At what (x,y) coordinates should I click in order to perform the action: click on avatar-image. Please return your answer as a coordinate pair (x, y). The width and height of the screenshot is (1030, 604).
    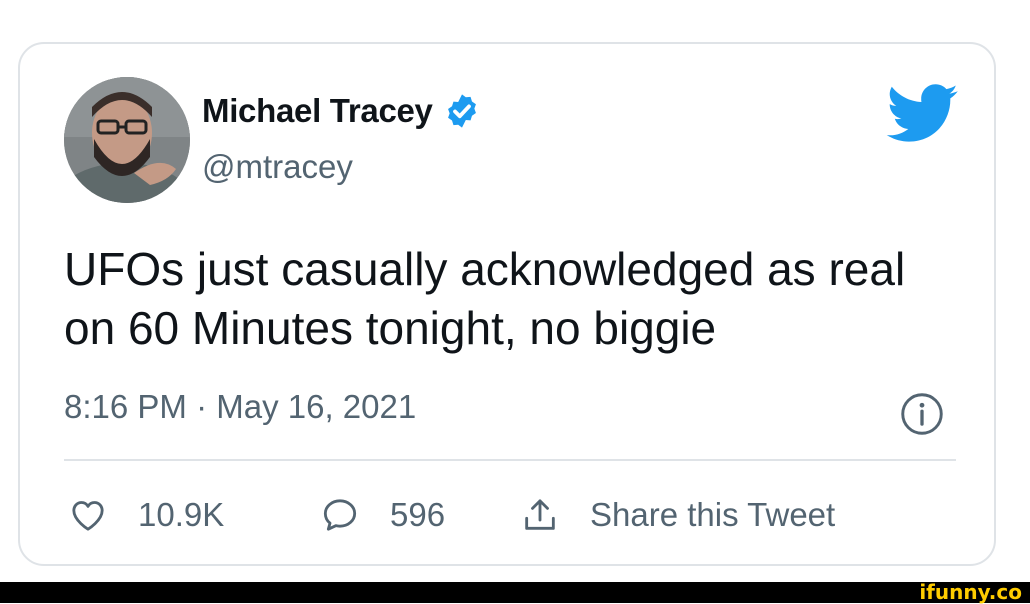
    Looking at the image, I should click on (127, 140).